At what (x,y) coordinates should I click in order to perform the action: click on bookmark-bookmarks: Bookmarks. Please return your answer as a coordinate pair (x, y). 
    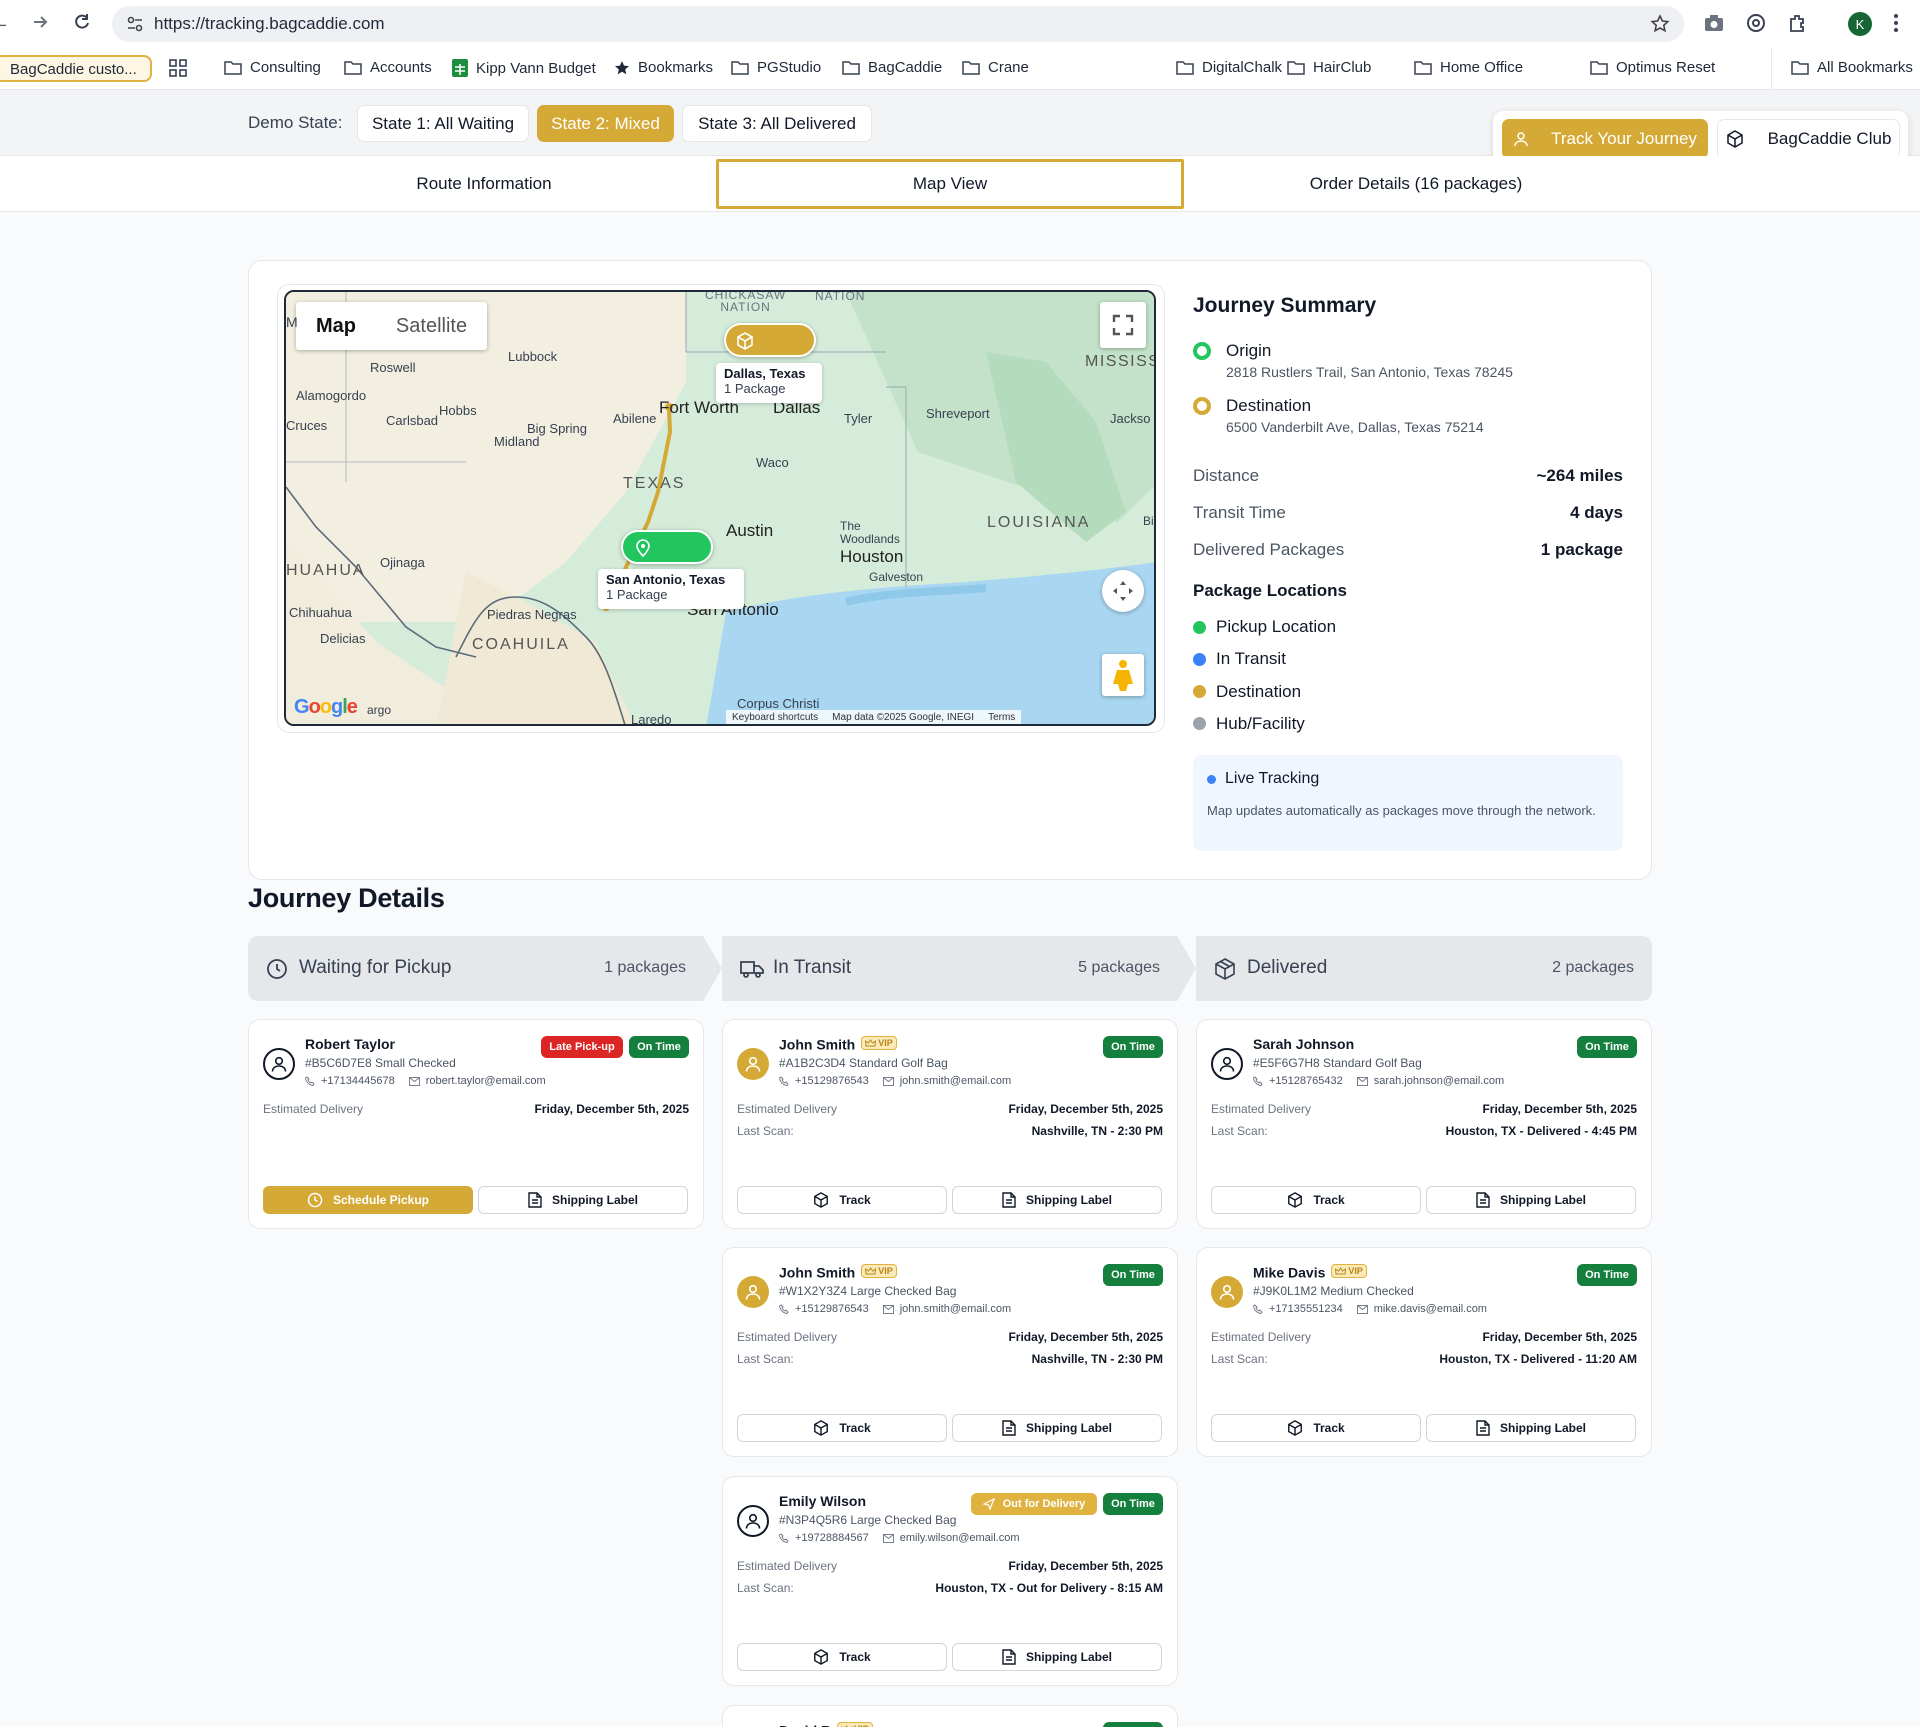
    Looking at the image, I should click on (663, 67).